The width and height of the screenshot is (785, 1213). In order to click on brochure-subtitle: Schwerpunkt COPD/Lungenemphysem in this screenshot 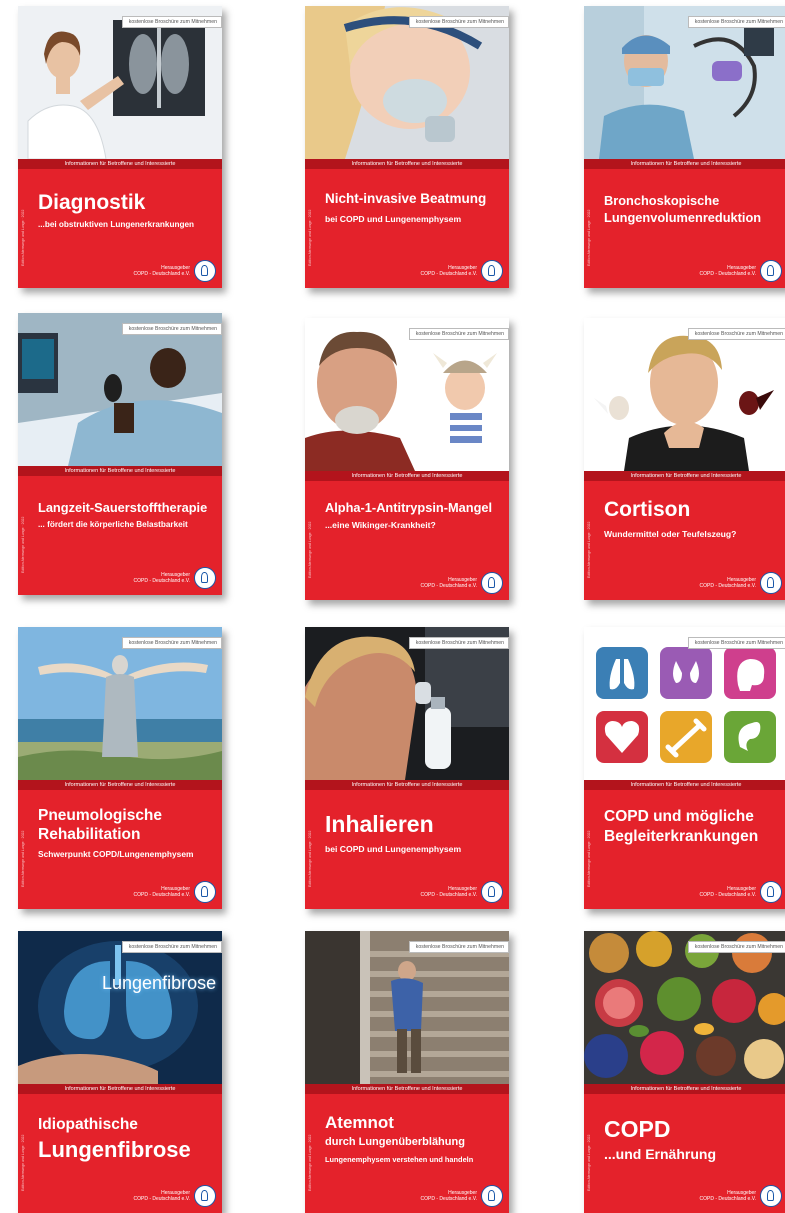, I will do `click(116, 854)`.